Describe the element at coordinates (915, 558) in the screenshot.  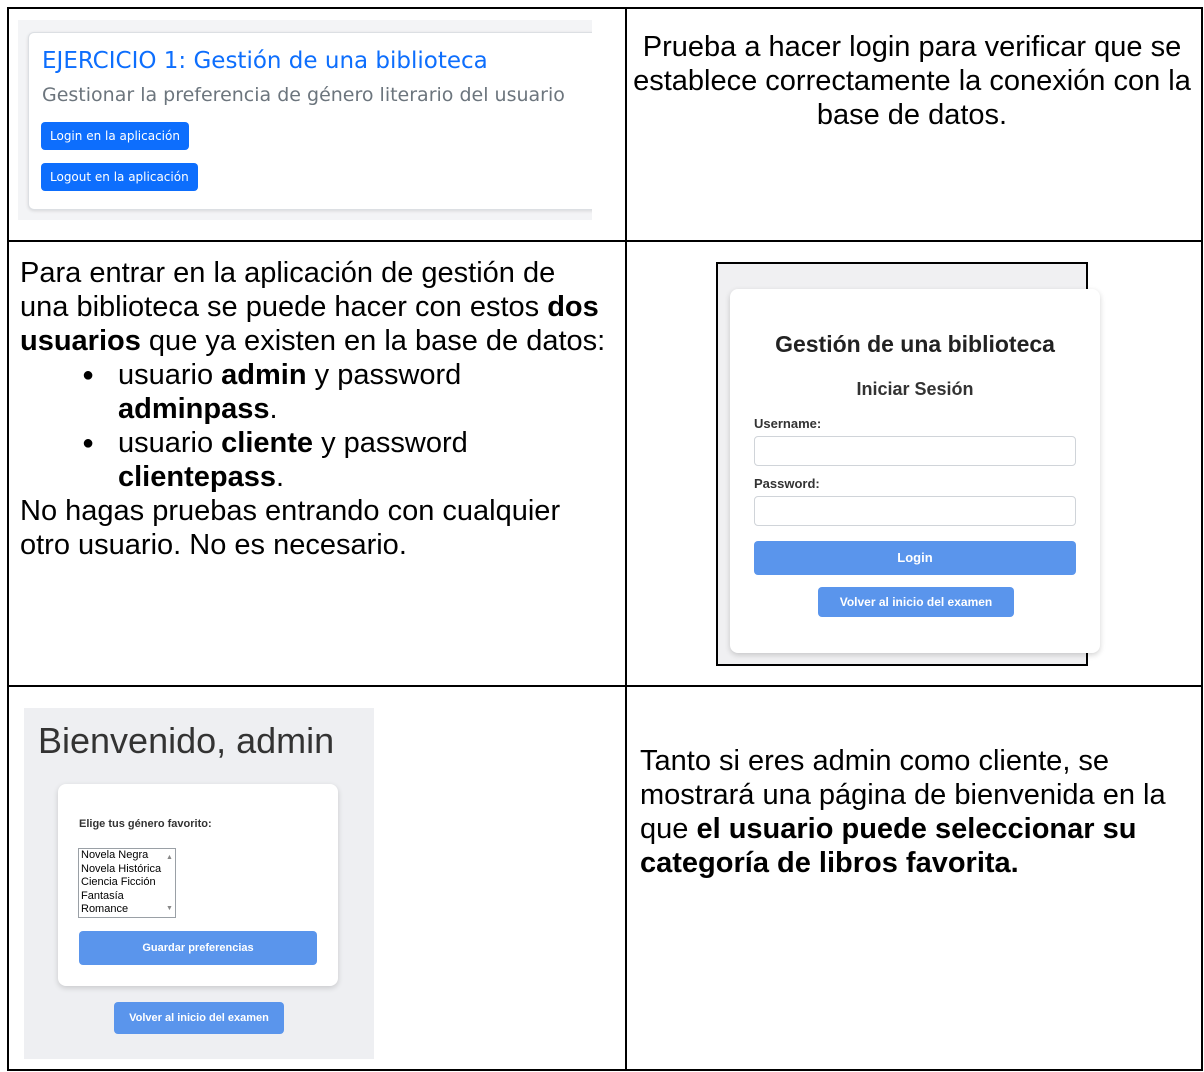
I see `login-button: Login` at that location.